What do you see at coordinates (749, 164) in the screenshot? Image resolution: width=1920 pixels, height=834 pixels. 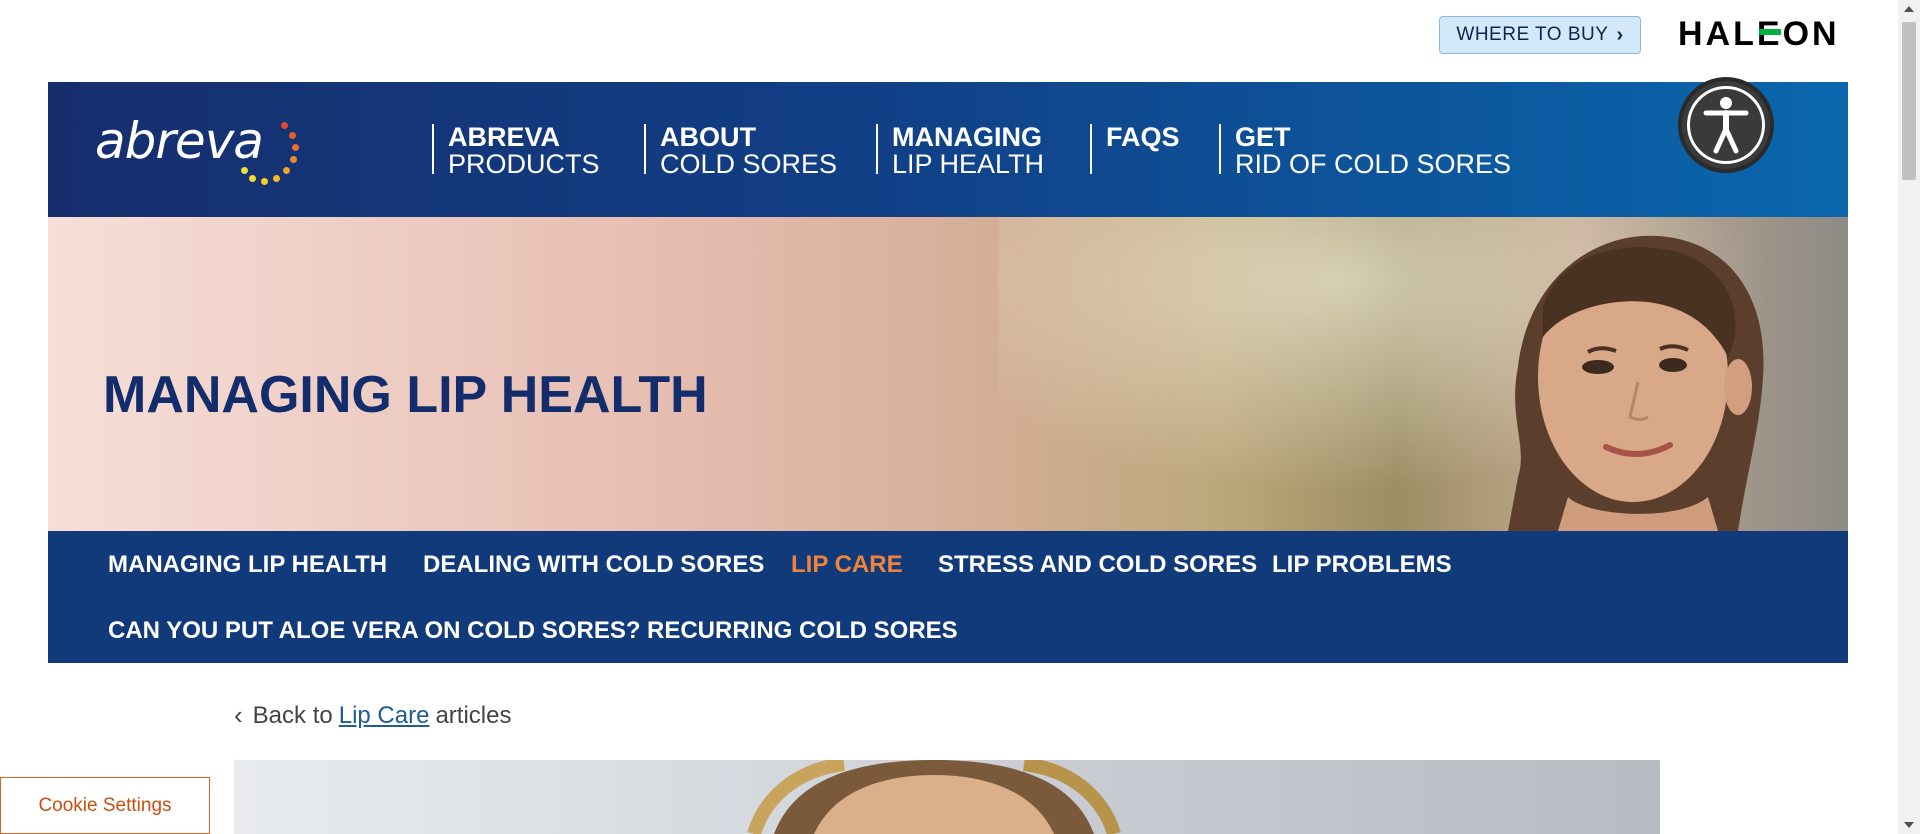 I see `nav-label-line2: COLD SORES` at bounding box center [749, 164].